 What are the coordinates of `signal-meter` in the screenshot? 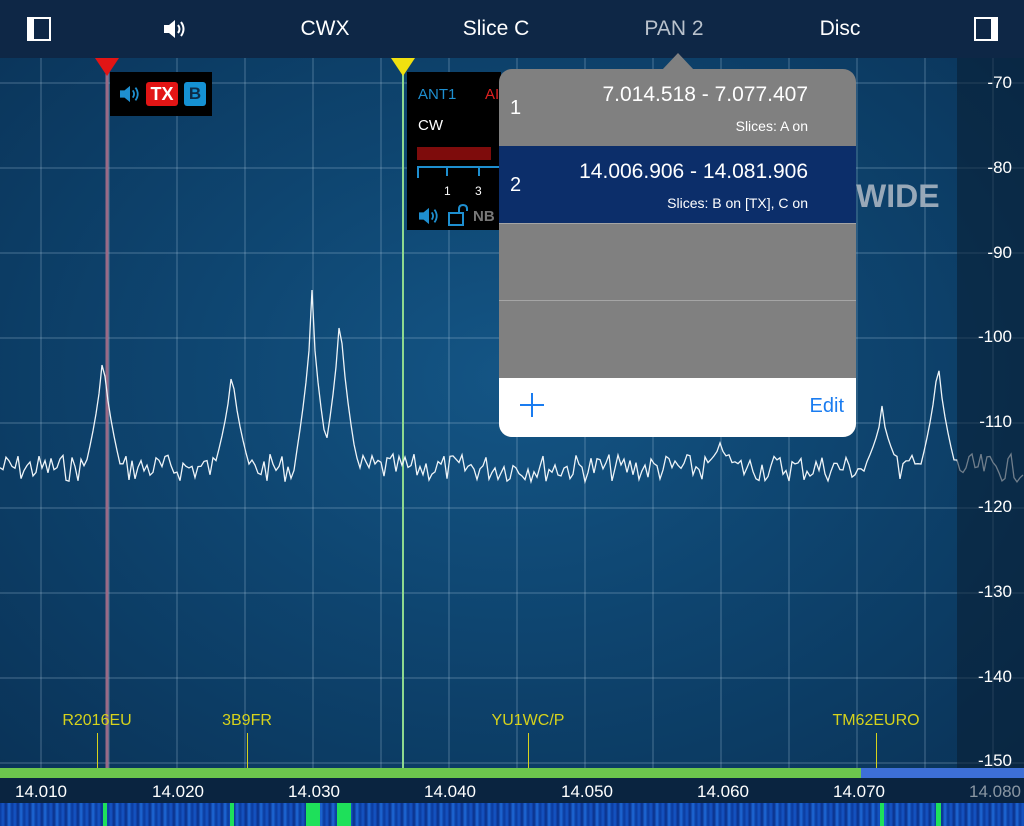 It's located at (454, 153).